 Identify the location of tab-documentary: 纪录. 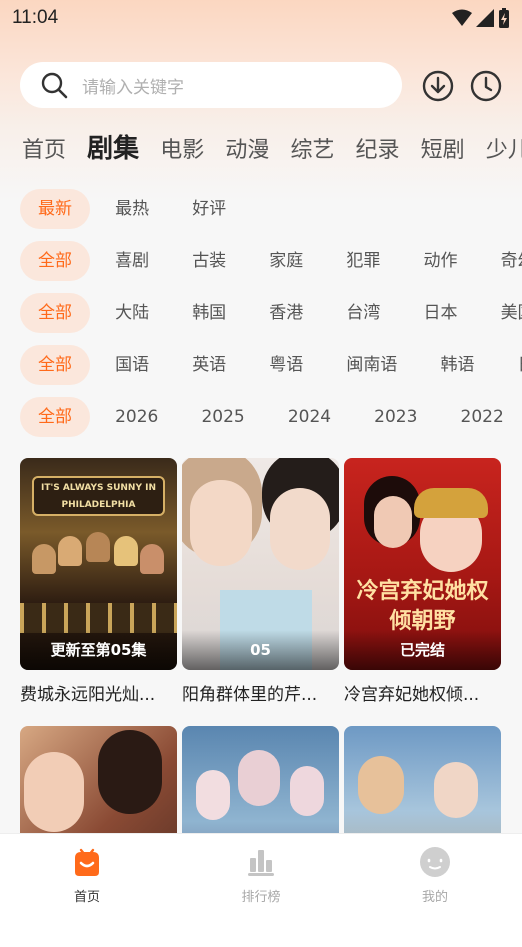
(378, 148).